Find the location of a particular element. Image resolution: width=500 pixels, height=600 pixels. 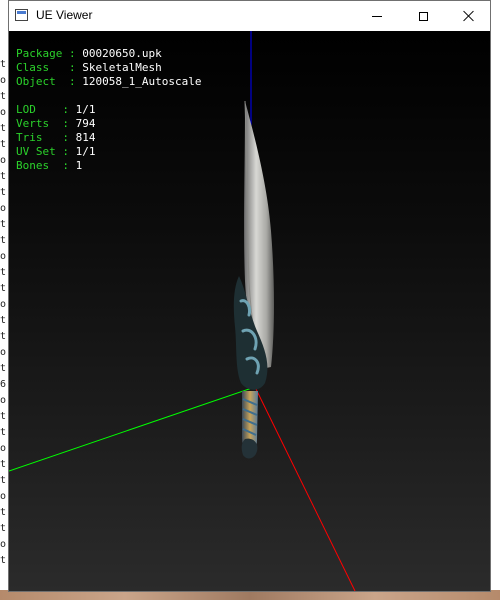

info-label: Package : is located at coordinates (49, 53).